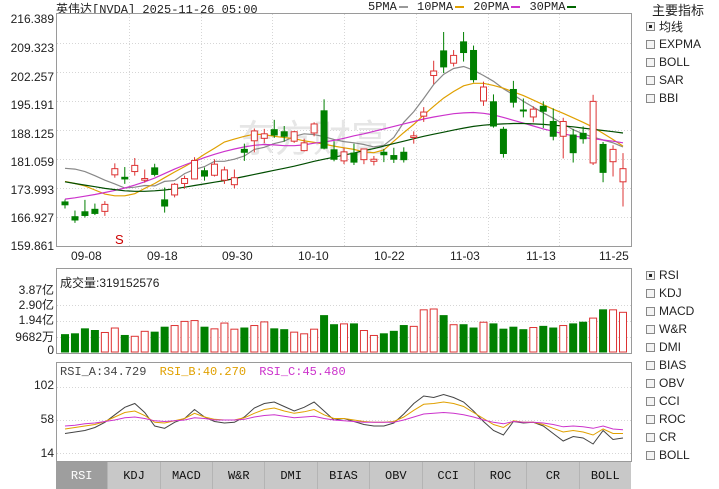 The height and width of the screenshot is (489, 719). What do you see at coordinates (541, 256) in the screenshot?
I see `date-tick: 11-13` at bounding box center [541, 256].